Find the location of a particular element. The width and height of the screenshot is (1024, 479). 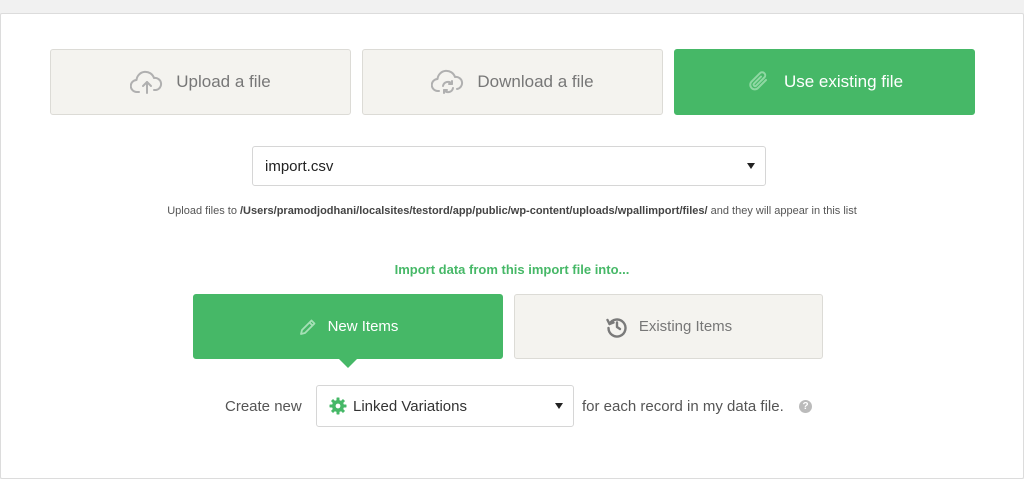

help-icon: ? is located at coordinates (805, 406).